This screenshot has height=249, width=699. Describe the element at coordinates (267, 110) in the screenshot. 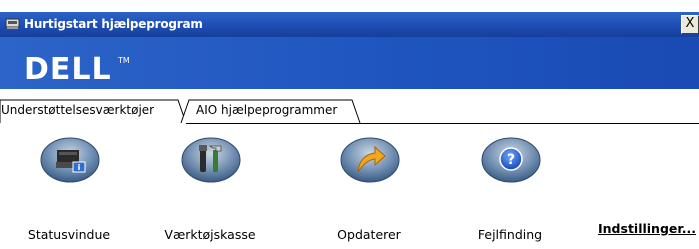

I see `tab-aio-utilities-label: AIO hjælpeprogrammer` at that location.